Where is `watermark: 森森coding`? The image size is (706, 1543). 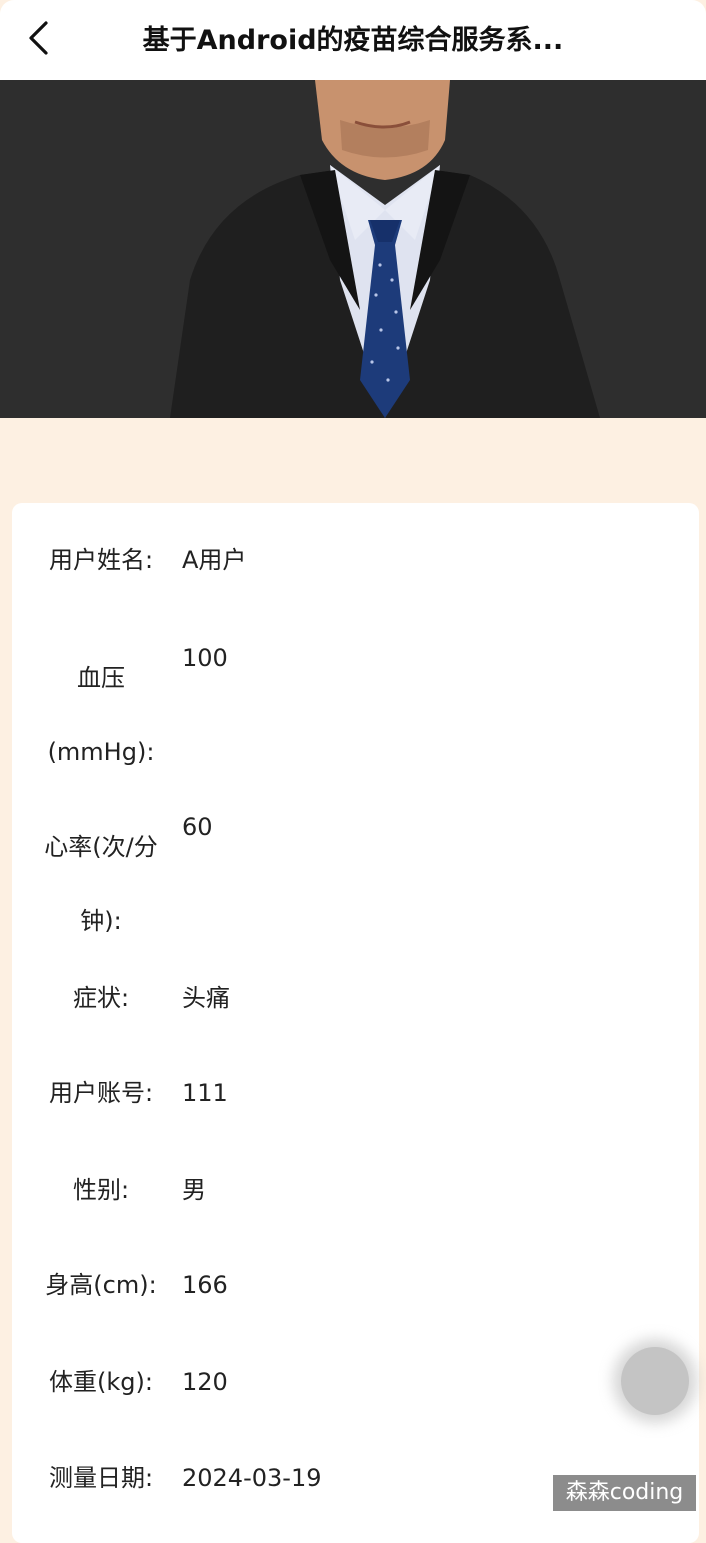
watermark: 森森coding is located at coordinates (624, 1493).